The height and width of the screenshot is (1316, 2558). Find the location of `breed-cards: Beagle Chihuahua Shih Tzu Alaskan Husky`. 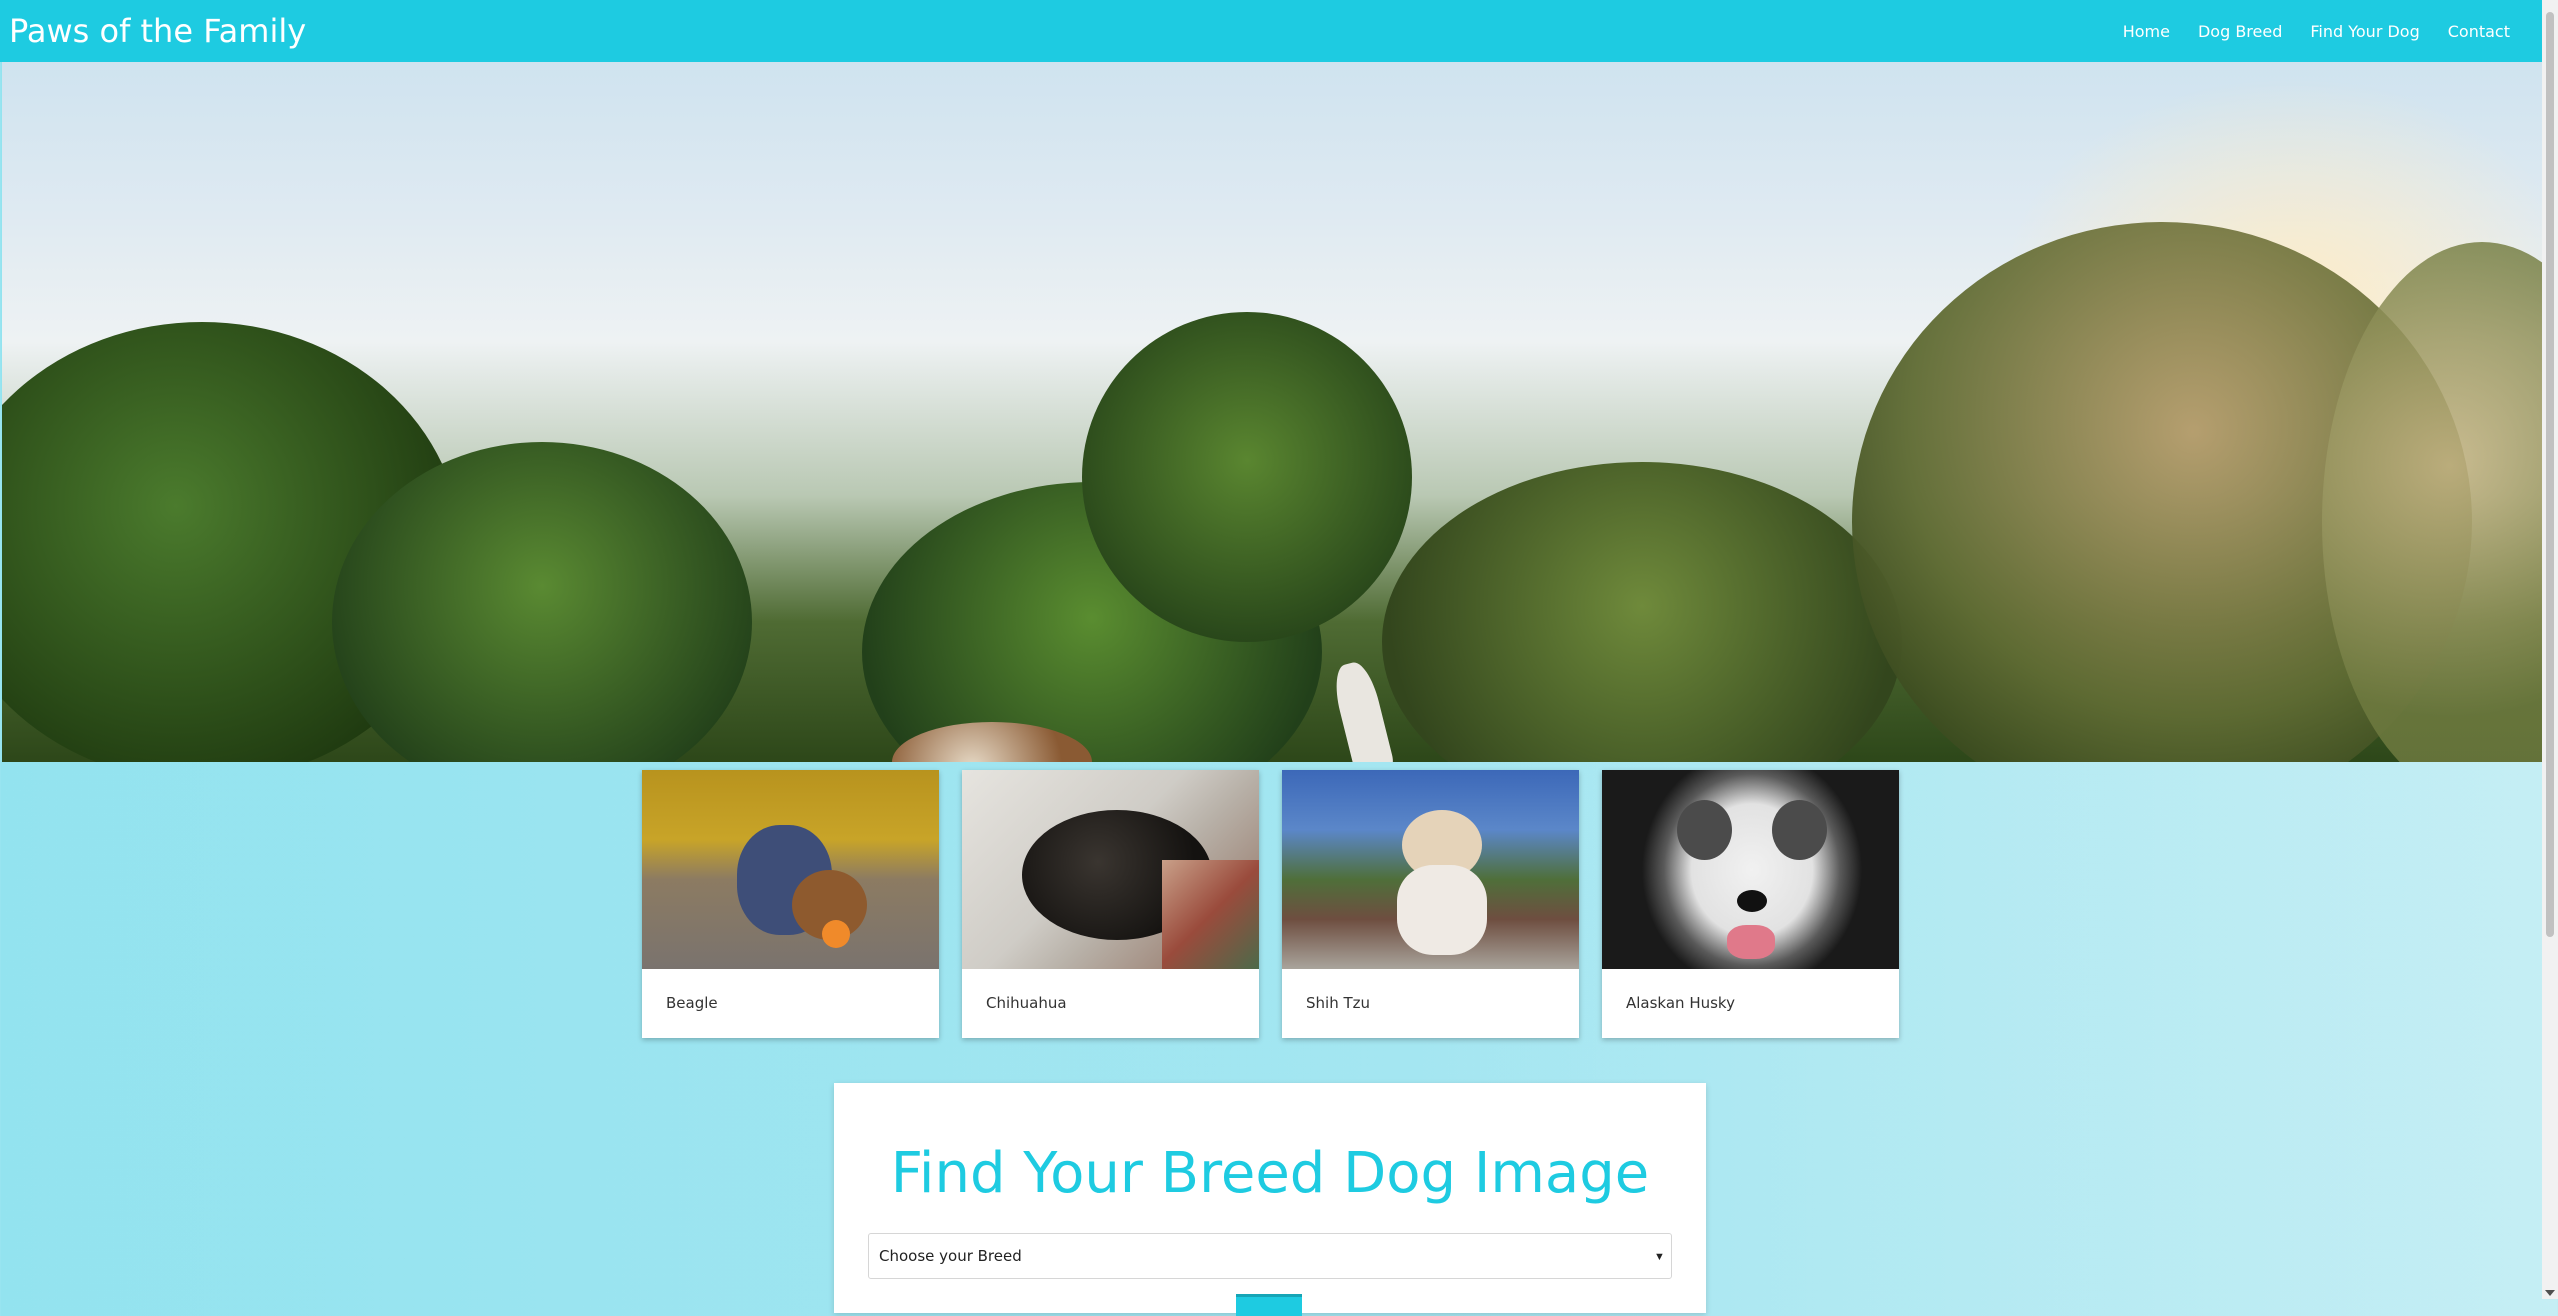

breed-cards: Beagle Chihuahua Shih Tzu Alaskan Husky is located at coordinates (1270, 904).